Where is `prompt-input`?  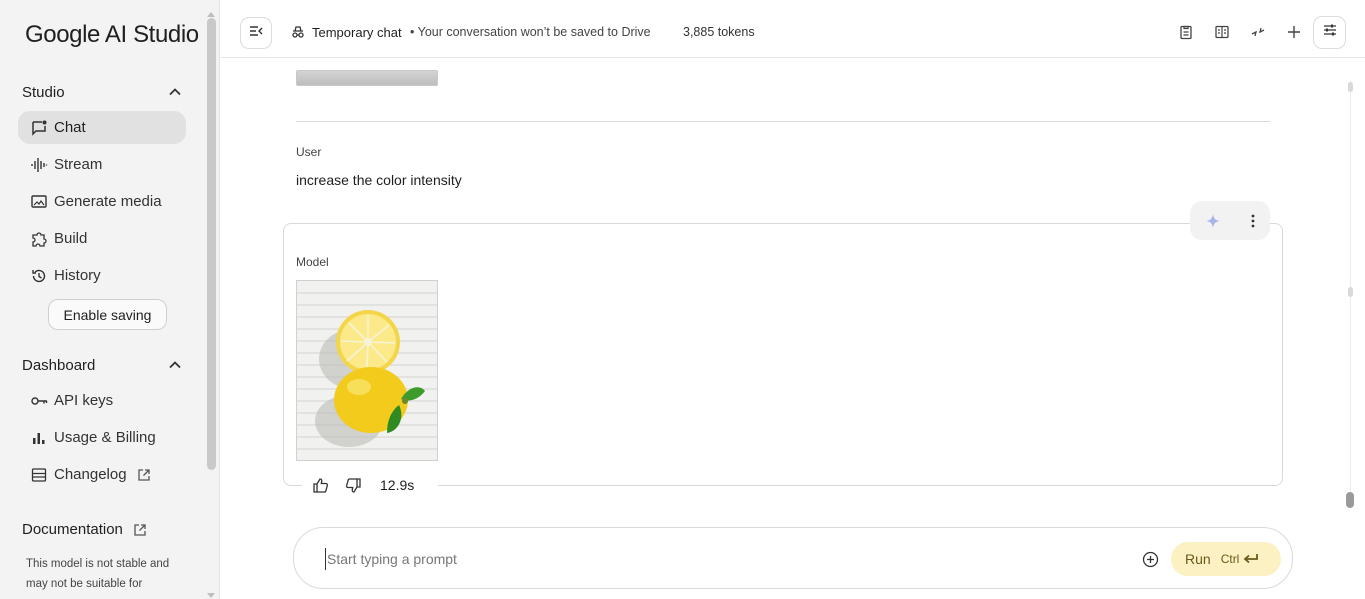
prompt-input is located at coordinates (715, 559).